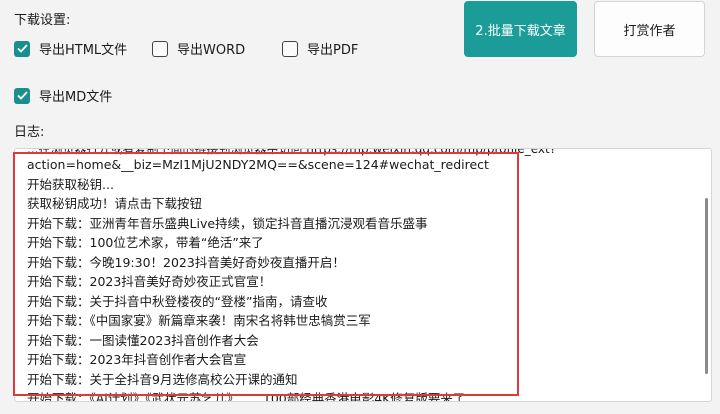 The width and height of the screenshot is (720, 414). What do you see at coordinates (76, 97) in the screenshot?
I see `export-md-label: 导出MD文件` at bounding box center [76, 97].